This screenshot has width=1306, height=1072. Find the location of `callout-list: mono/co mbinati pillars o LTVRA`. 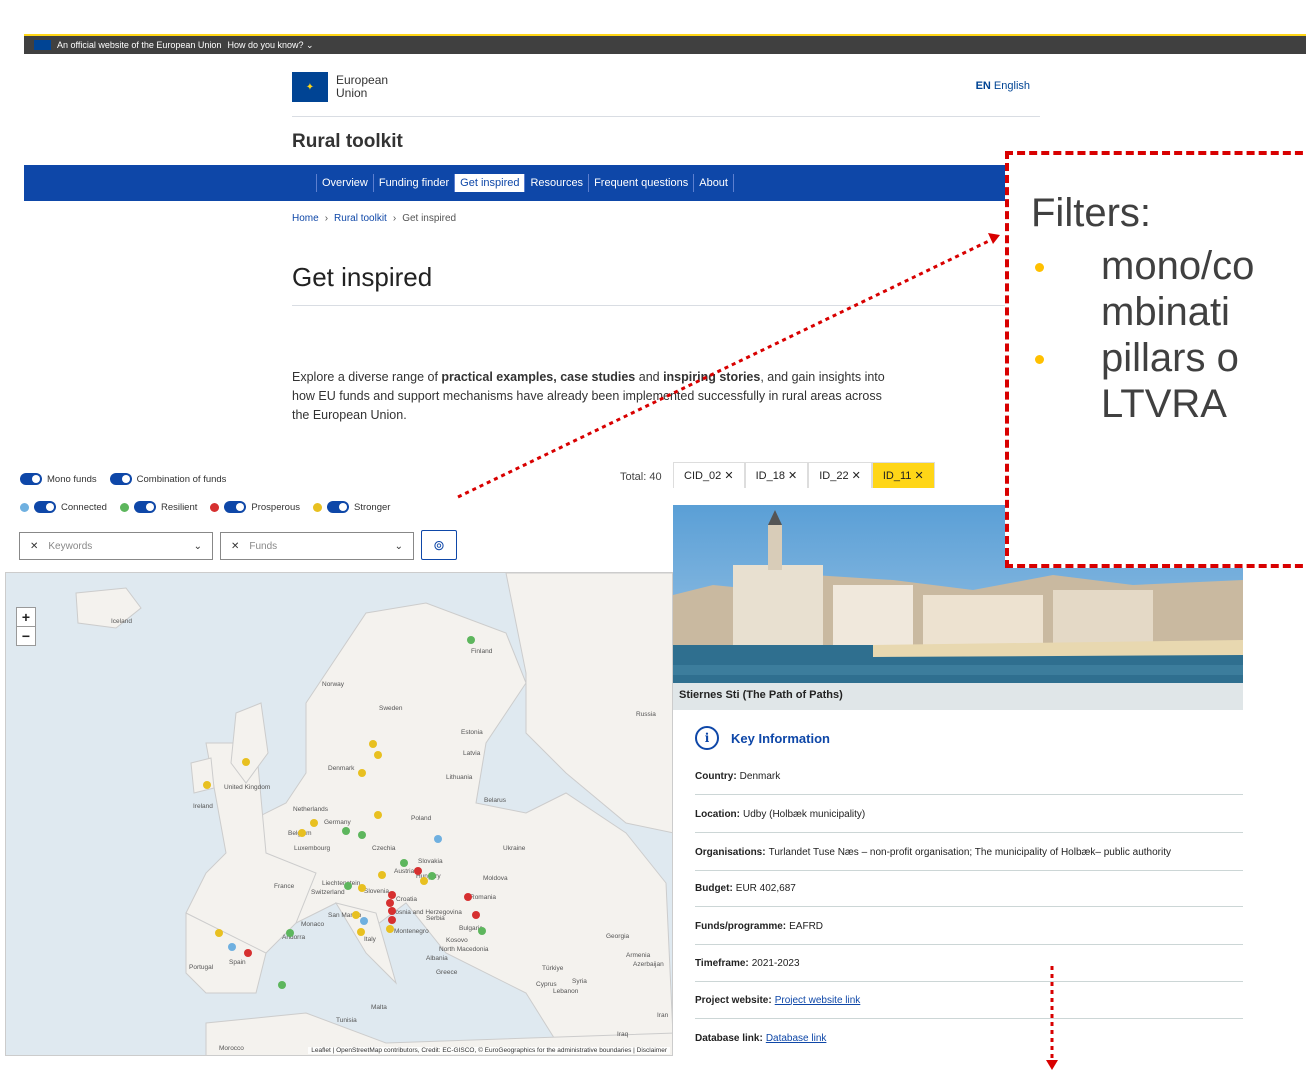

callout-list: mono/co mbinati pillars o LTVRA is located at coordinates (1168, 335).